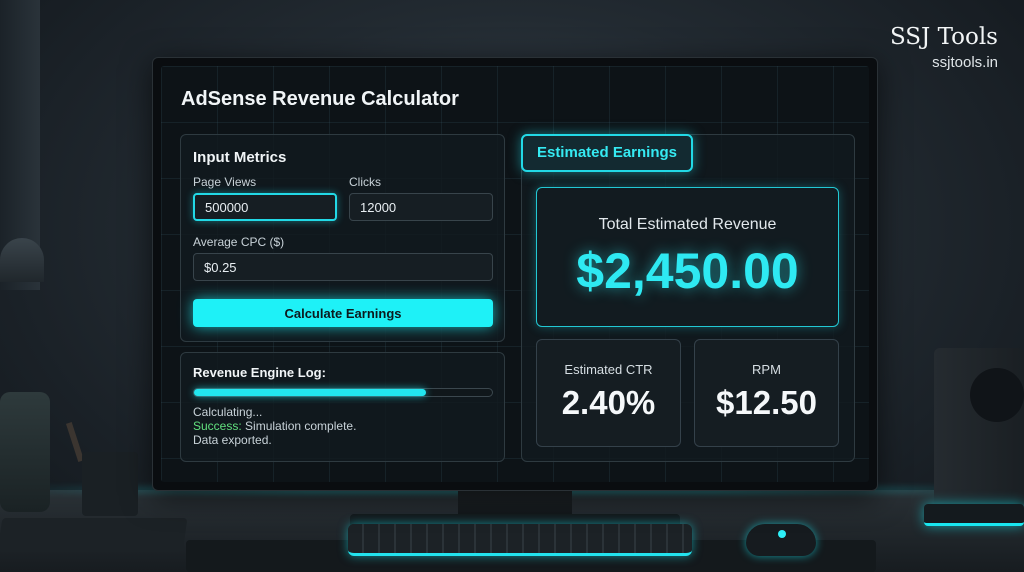 The image size is (1024, 572). I want to click on total-revenue-card: Total Estimated Revenue $2,450.00, so click(687, 257).